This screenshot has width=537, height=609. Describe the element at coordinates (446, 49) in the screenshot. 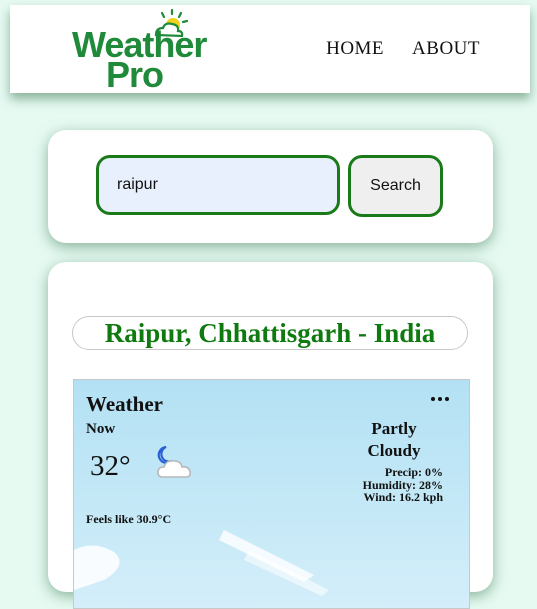

I see `nav-about-link: ABOUT` at that location.